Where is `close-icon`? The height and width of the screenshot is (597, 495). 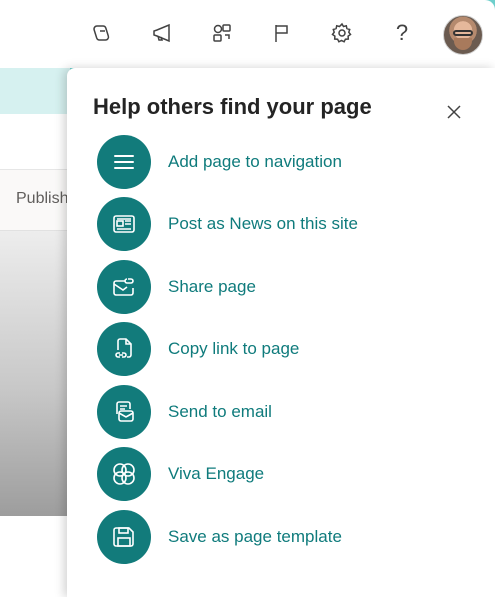 close-icon is located at coordinates (454, 112).